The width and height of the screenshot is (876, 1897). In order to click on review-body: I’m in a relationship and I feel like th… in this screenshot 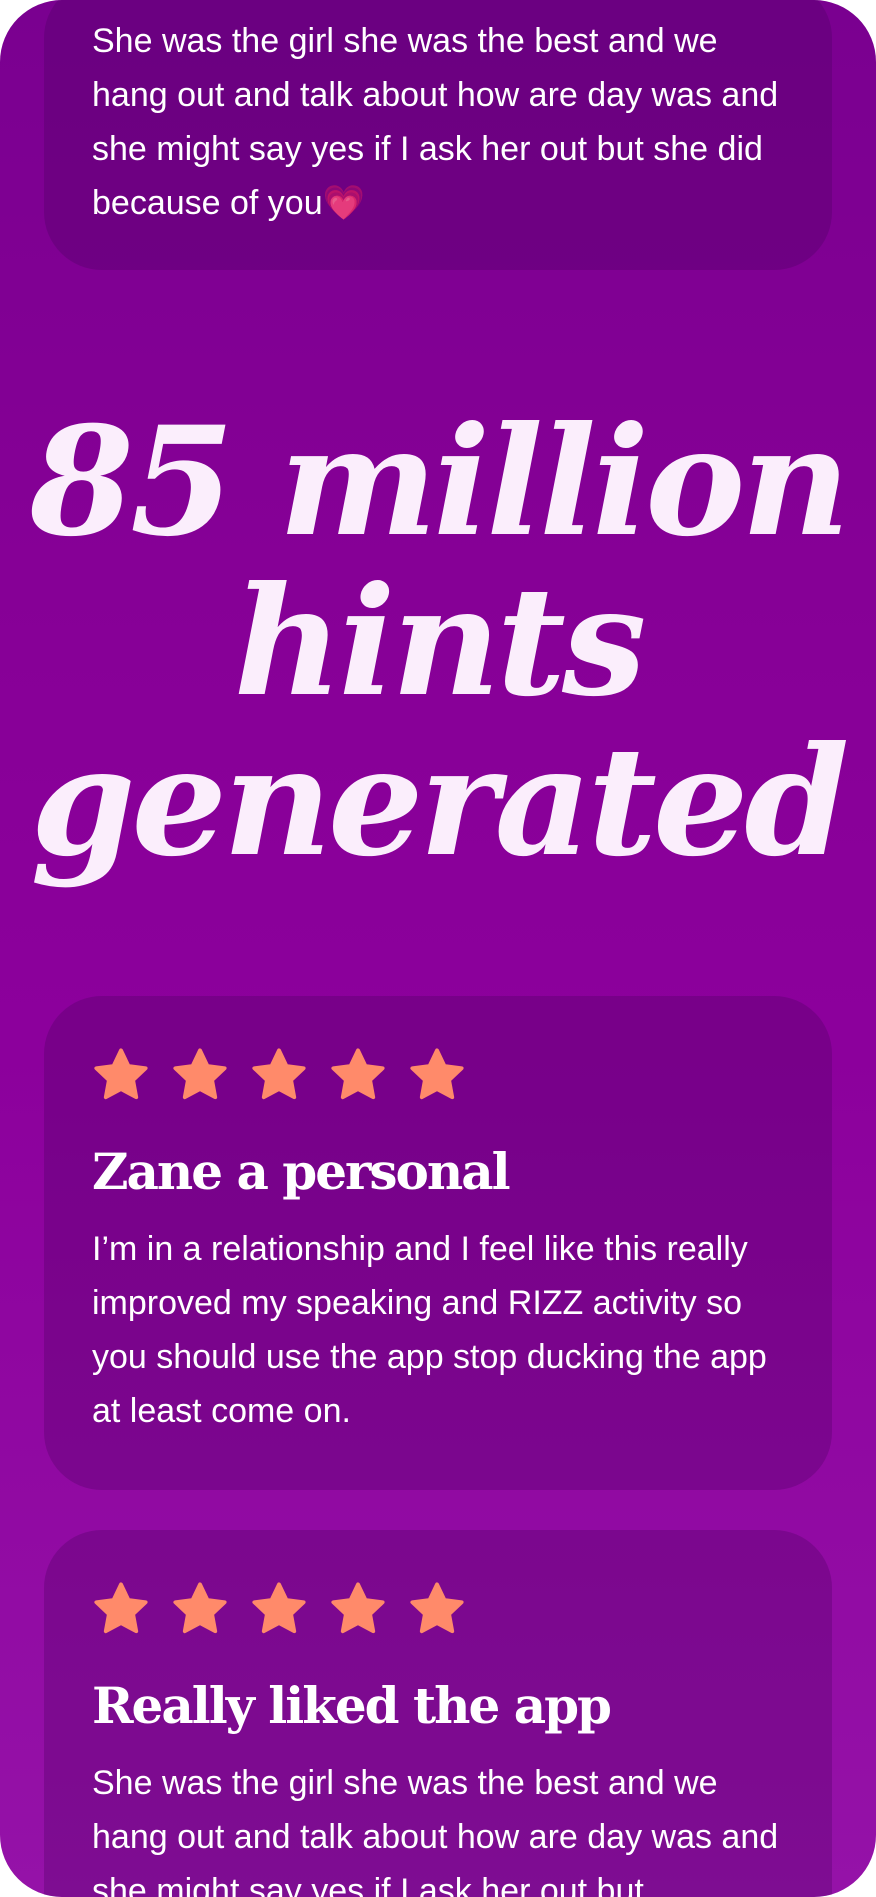, I will do `click(429, 1330)`.